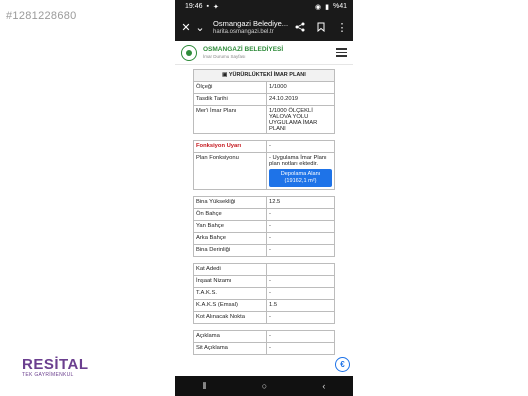  I want to click on table-row: Ölçeği 1/1000, so click(264, 87).